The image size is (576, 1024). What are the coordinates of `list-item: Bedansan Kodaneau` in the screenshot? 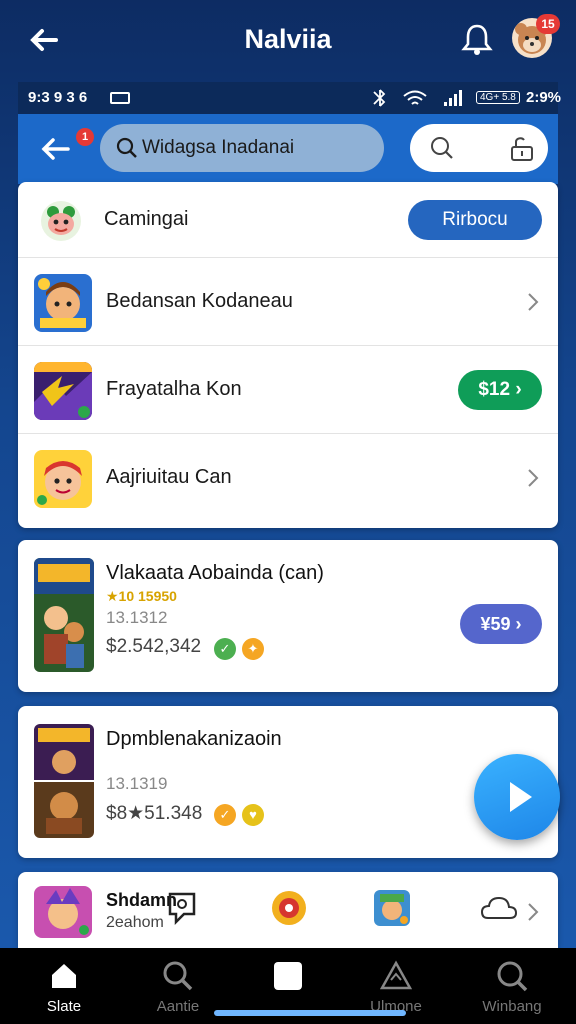 It's located at (288, 302).